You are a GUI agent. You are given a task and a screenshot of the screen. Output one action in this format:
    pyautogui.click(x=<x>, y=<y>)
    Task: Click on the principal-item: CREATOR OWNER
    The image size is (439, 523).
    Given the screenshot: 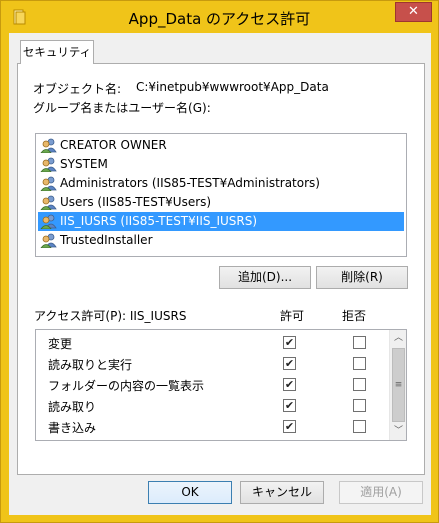 What is the action you would take?
    pyautogui.click(x=221, y=145)
    